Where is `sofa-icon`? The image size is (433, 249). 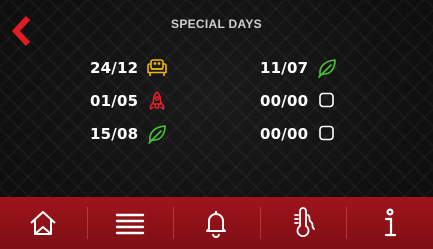 sofa-icon is located at coordinates (157, 68).